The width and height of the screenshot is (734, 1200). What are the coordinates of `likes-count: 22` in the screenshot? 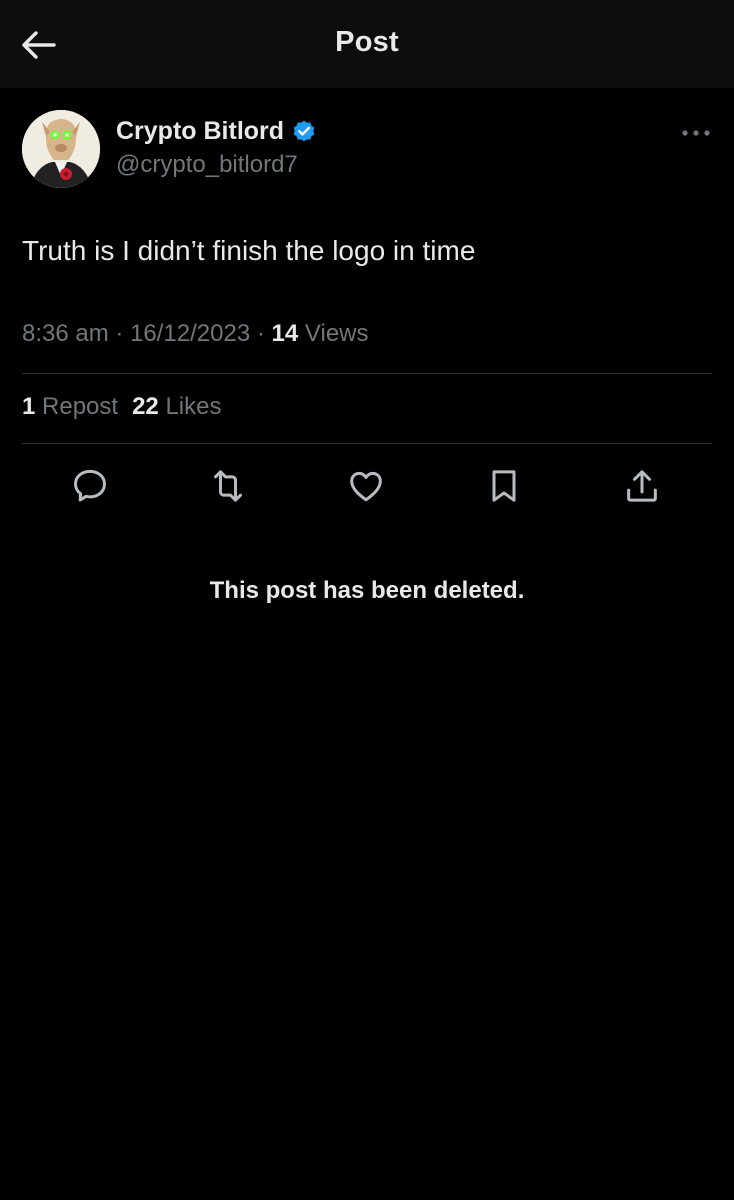 It's located at (145, 406).